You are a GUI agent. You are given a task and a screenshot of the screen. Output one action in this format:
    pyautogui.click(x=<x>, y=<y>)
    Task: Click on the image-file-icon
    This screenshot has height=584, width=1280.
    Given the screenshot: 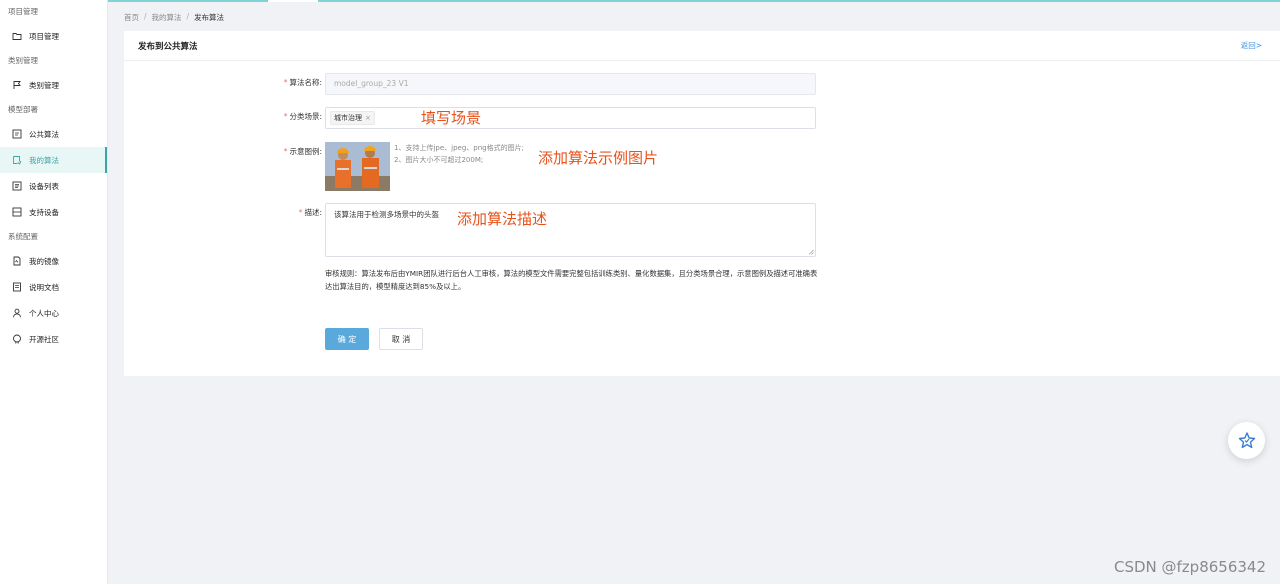 What is the action you would take?
    pyautogui.click(x=17, y=261)
    